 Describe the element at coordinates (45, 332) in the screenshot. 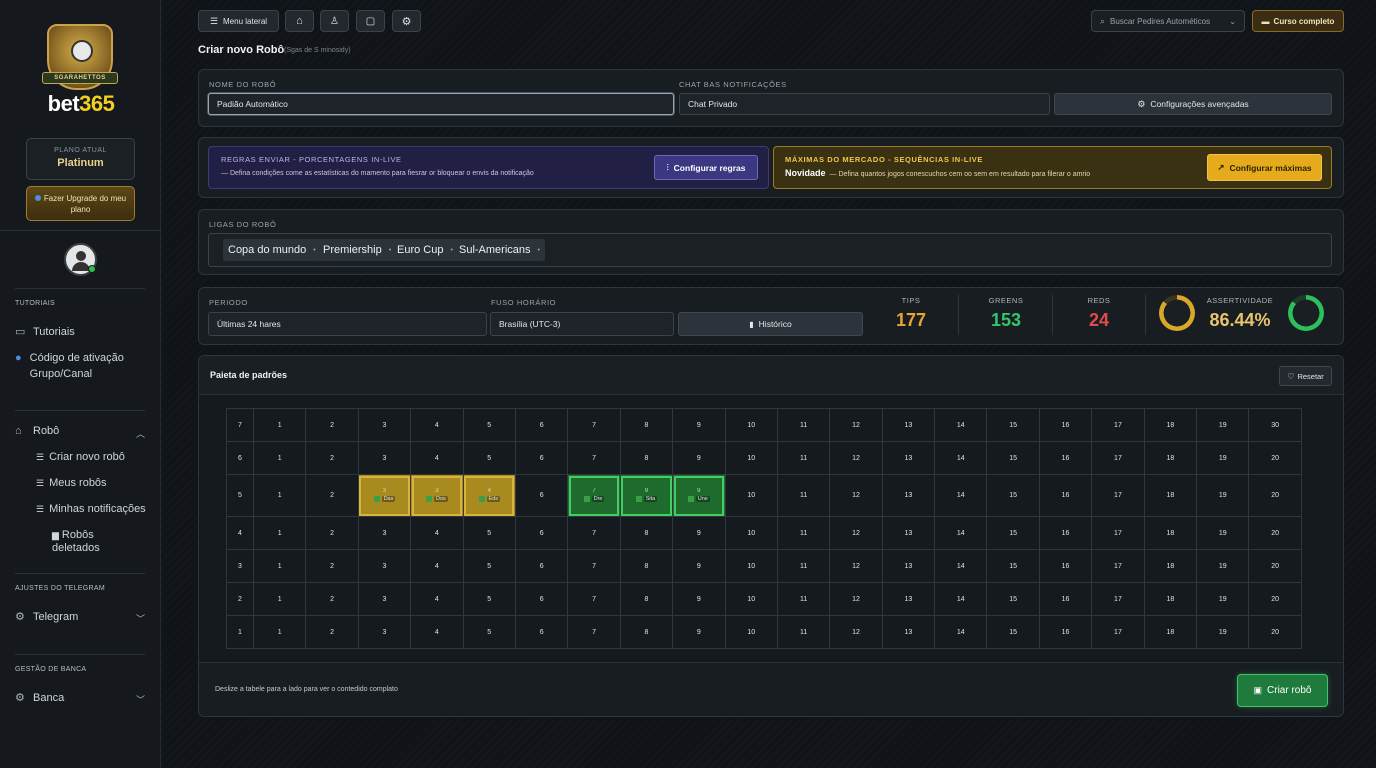

I see `sidebar-item-tutoriais: ▭ Tutoriais` at that location.